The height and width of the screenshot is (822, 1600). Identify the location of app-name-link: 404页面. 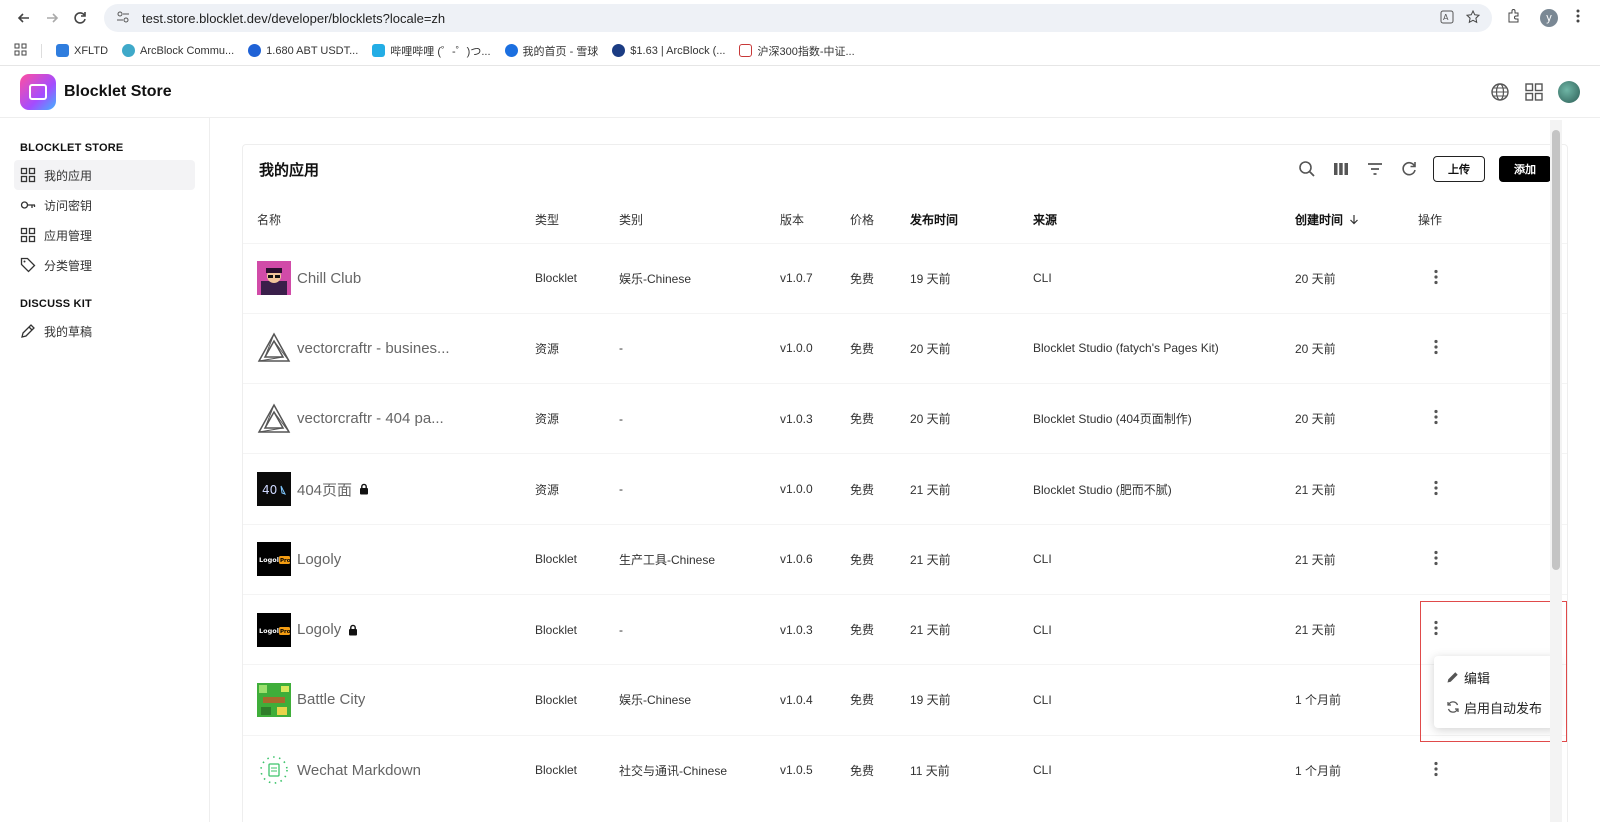
(324, 489).